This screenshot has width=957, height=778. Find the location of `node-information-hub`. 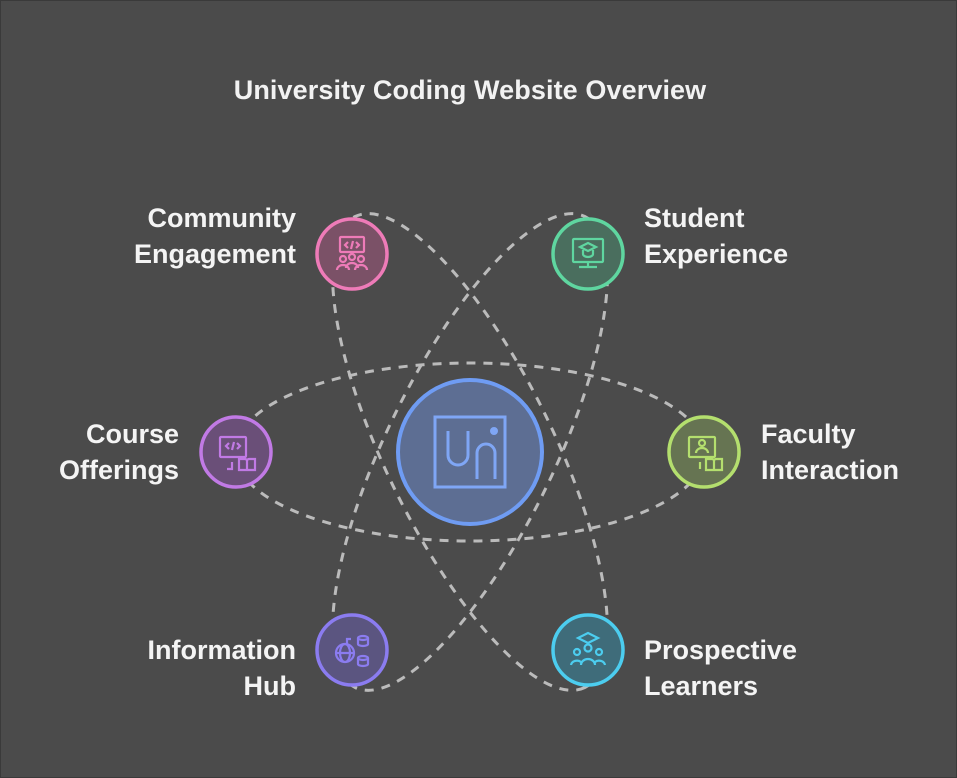

node-information-hub is located at coordinates (352, 650).